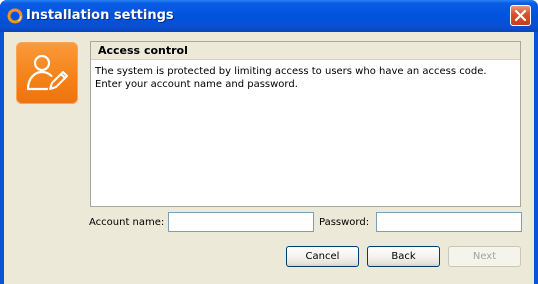 This screenshot has height=284, width=538. Describe the element at coordinates (484, 256) in the screenshot. I see `next-button: Next` at that location.